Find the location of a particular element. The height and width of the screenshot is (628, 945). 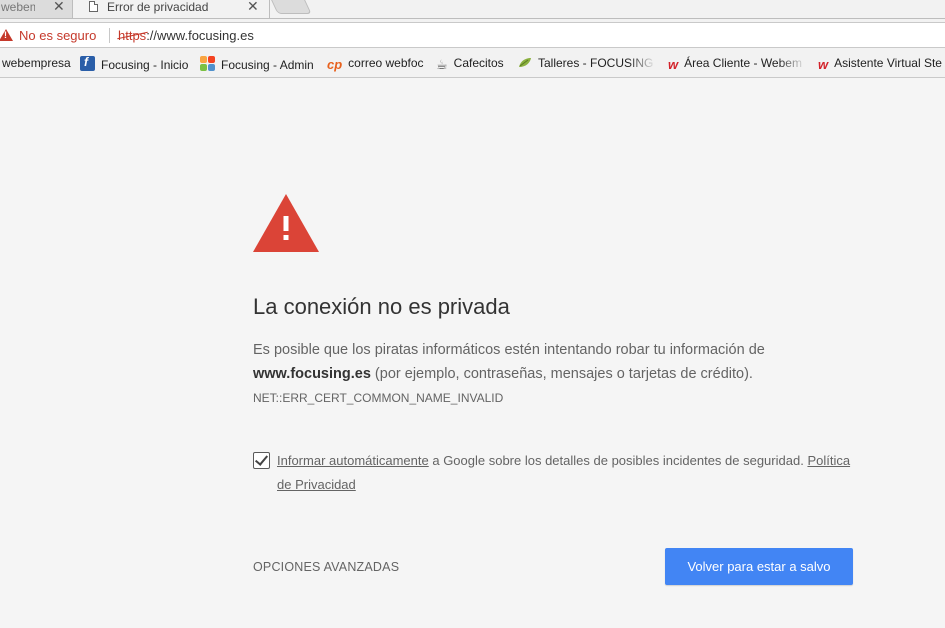

back-to-safety-button: Volver para estar a salvo is located at coordinates (759, 566).